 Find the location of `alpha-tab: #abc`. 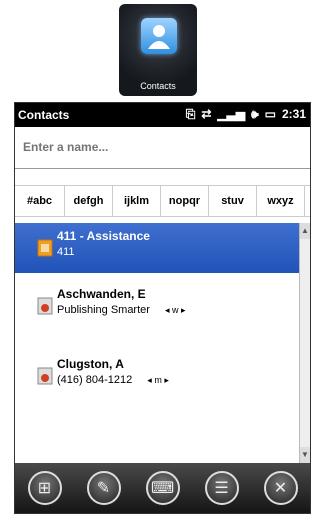

alpha-tab: #abc is located at coordinates (40, 201).